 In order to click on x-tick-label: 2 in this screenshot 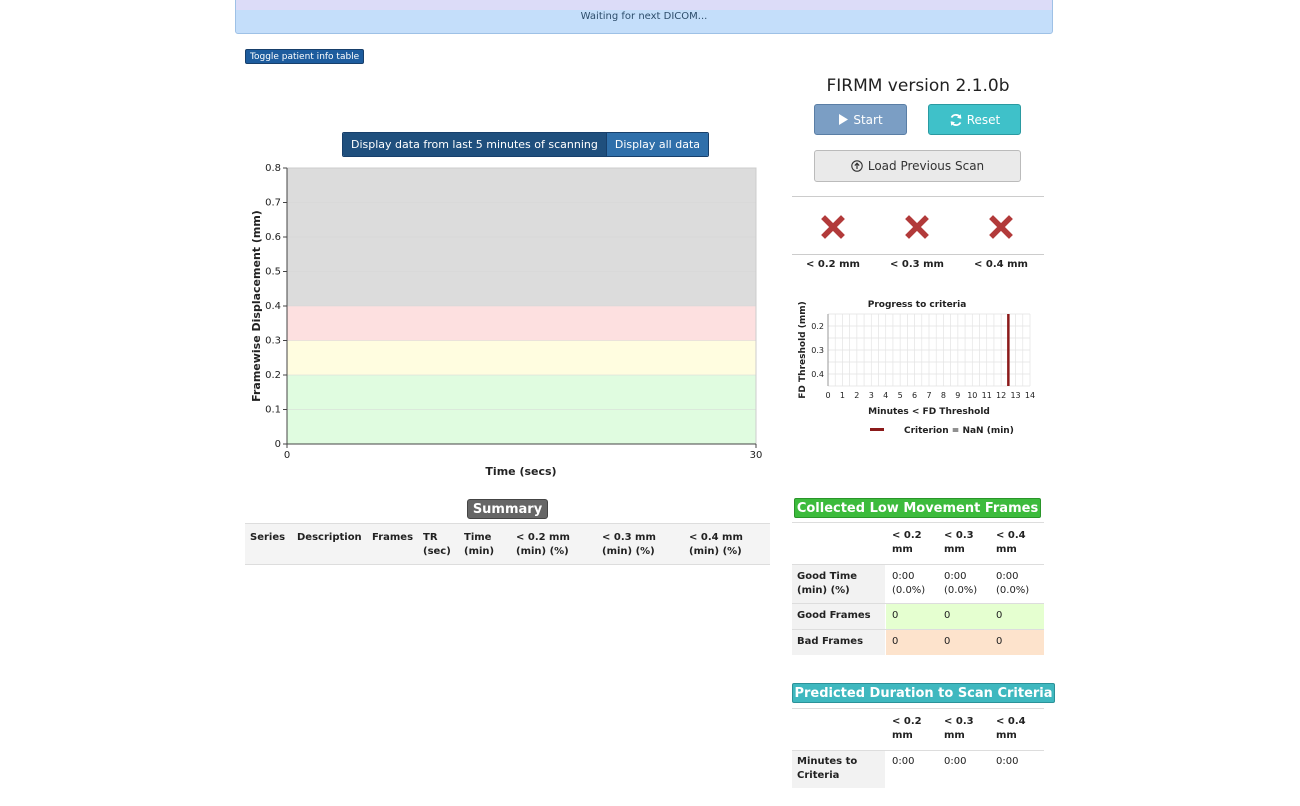, I will do `click(856, 395)`.